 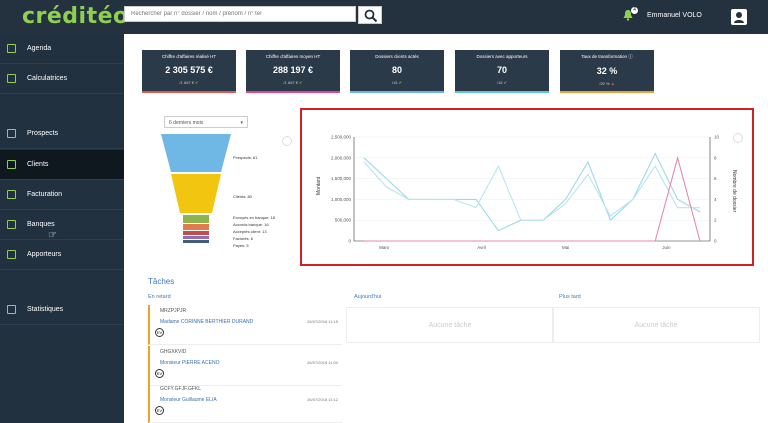 What do you see at coordinates (341, 157) in the screenshot?
I see `y-tick-label: 2,000,000` at bounding box center [341, 157].